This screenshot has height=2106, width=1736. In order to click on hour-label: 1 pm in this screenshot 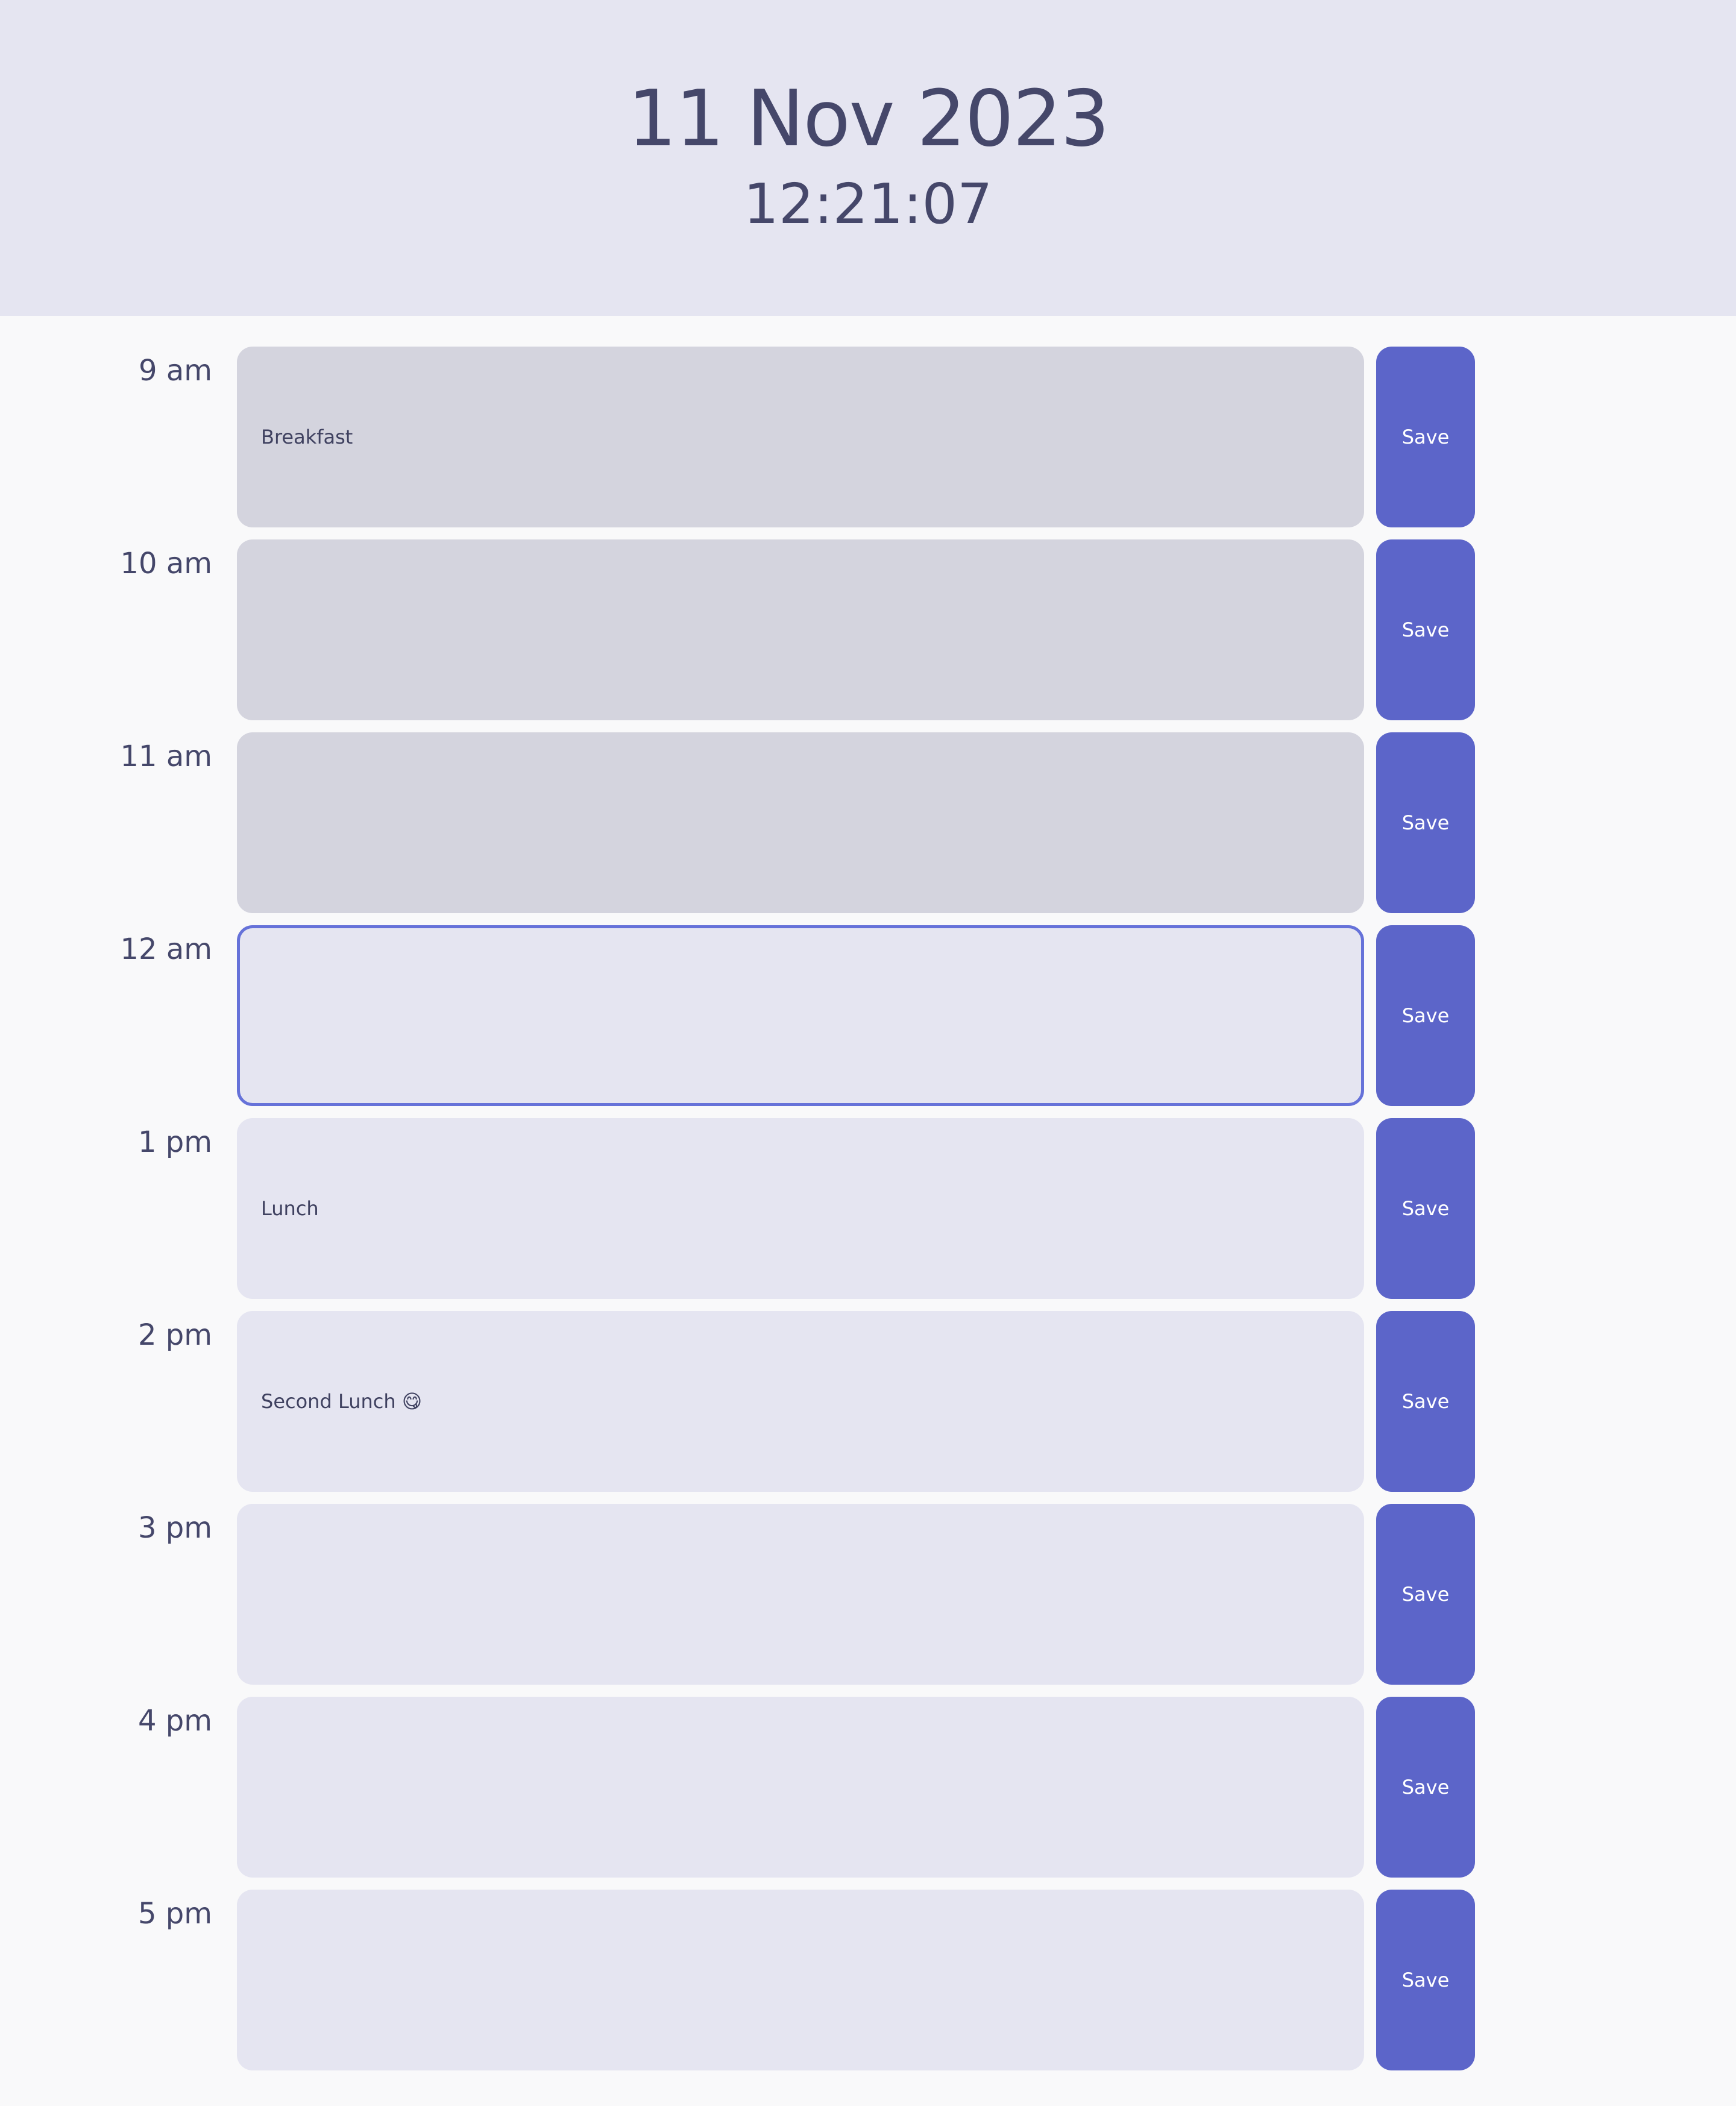, I will do `click(174, 1142)`.